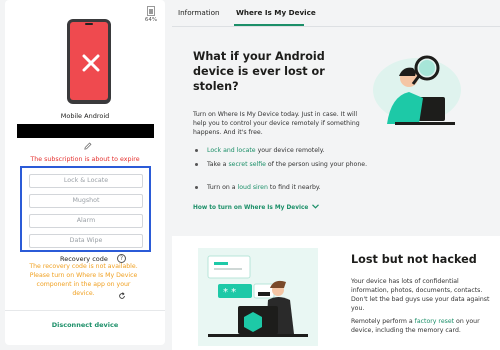 Image resolution: width=500 pixels, height=350 pixels. Describe the element at coordinates (336, 26) in the screenshot. I see `tabs-divider` at that location.